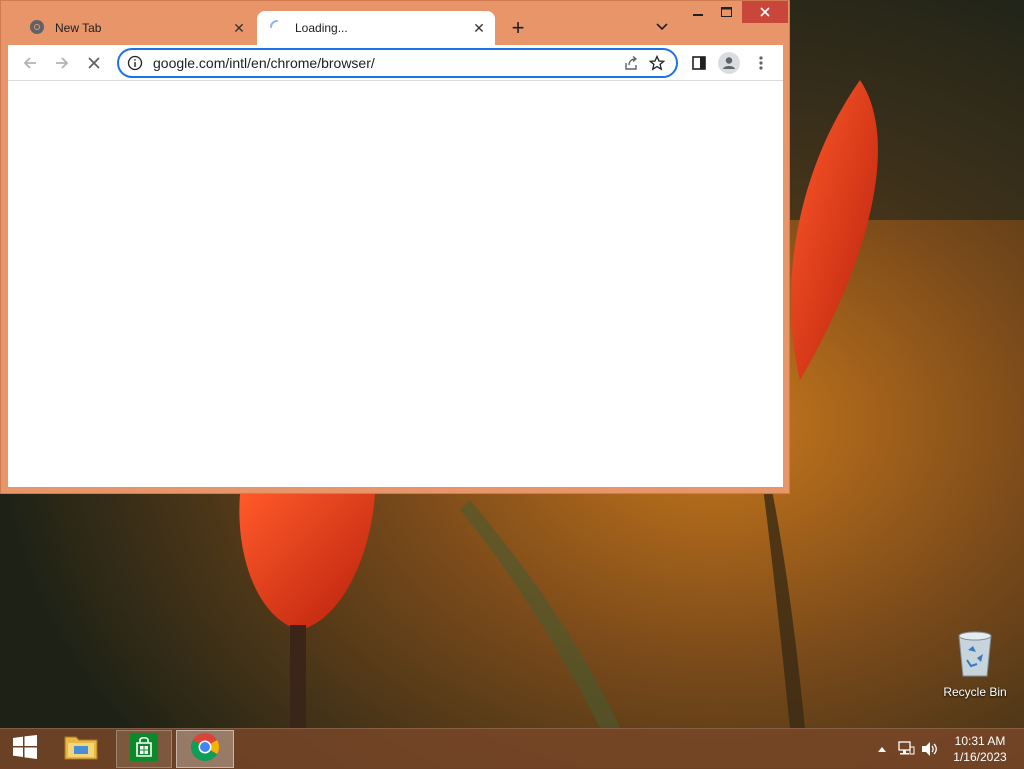  Describe the element at coordinates (30, 63) in the screenshot. I see `back-button` at that location.